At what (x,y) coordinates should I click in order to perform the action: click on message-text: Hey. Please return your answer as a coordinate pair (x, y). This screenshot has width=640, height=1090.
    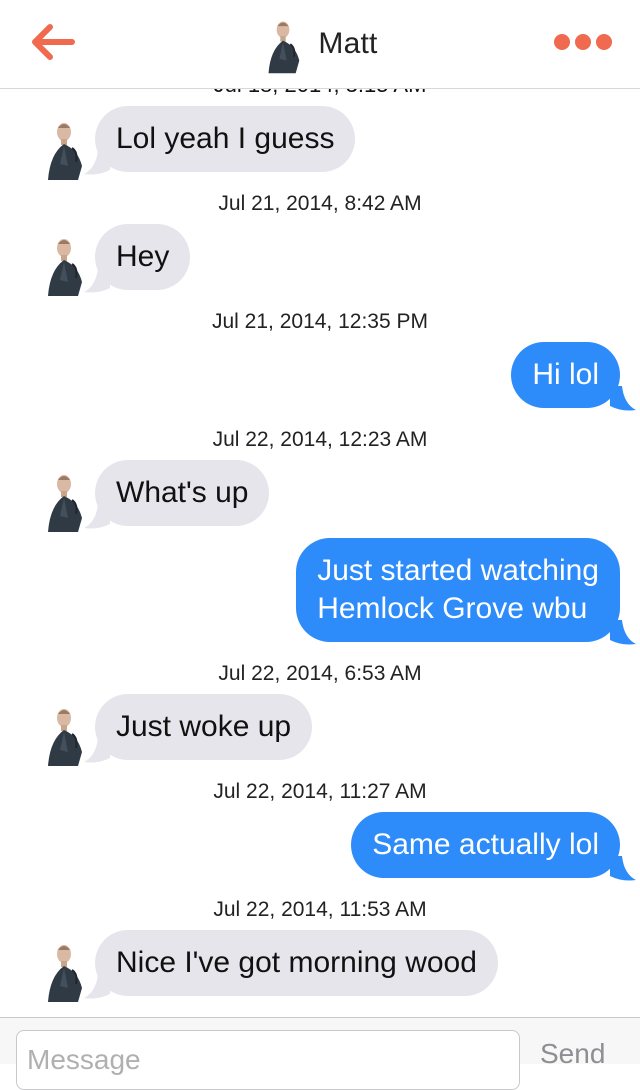
    Looking at the image, I should click on (143, 256).